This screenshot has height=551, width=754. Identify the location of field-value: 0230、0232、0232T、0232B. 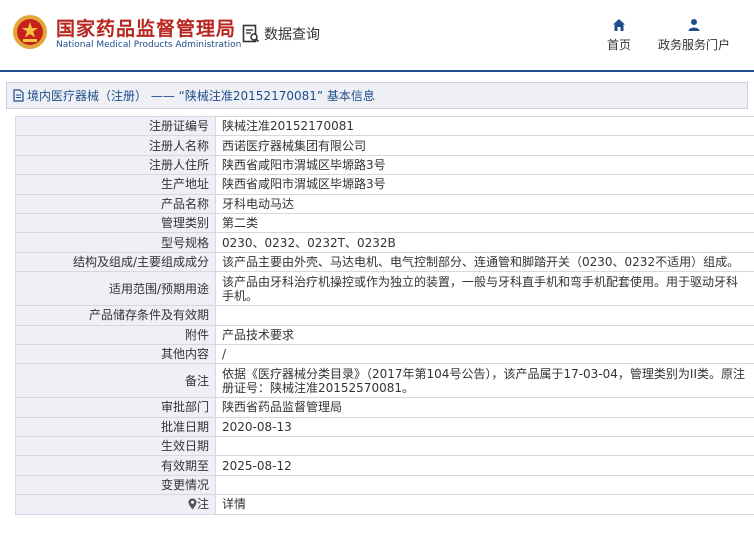
(484, 242).